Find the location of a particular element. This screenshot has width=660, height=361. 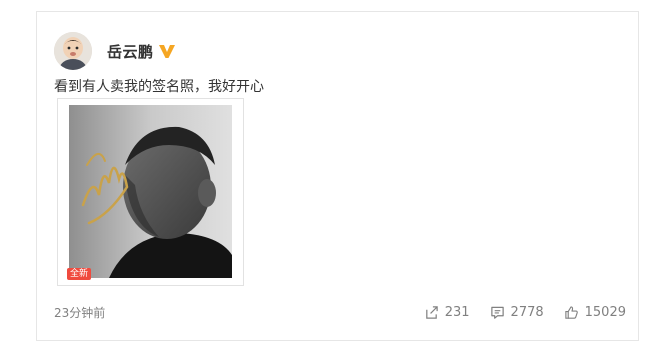

avatar-image is located at coordinates (73, 51).